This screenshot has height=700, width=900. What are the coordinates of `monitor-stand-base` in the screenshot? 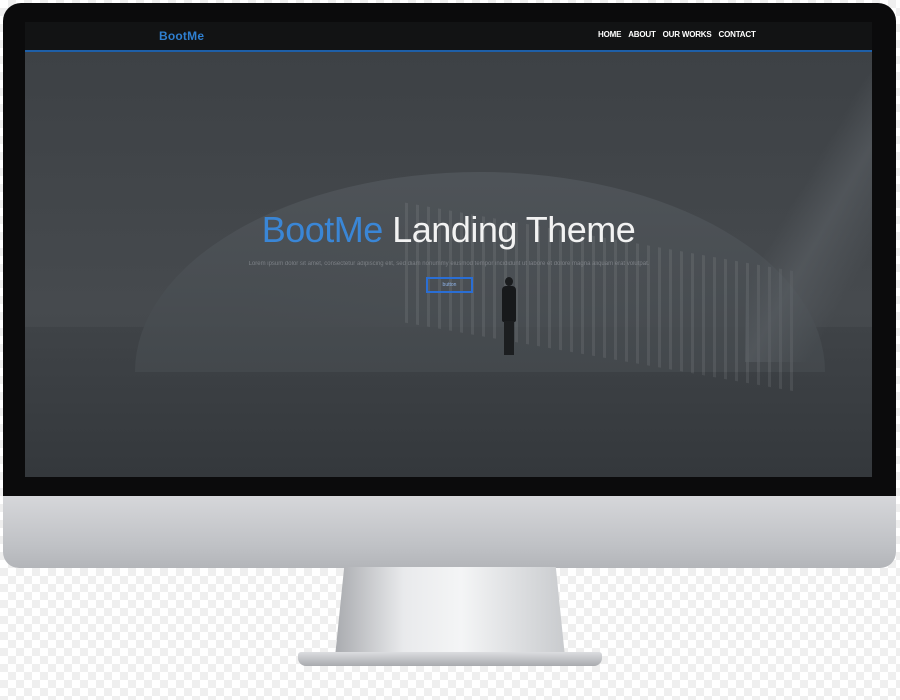 It's located at (450, 659).